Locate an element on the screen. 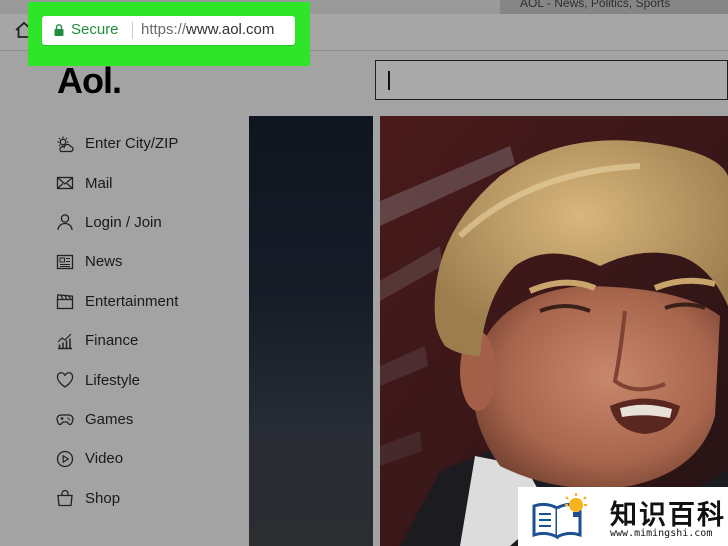  sidebar-item-label: Enter City/ZIP is located at coordinates (132, 144).